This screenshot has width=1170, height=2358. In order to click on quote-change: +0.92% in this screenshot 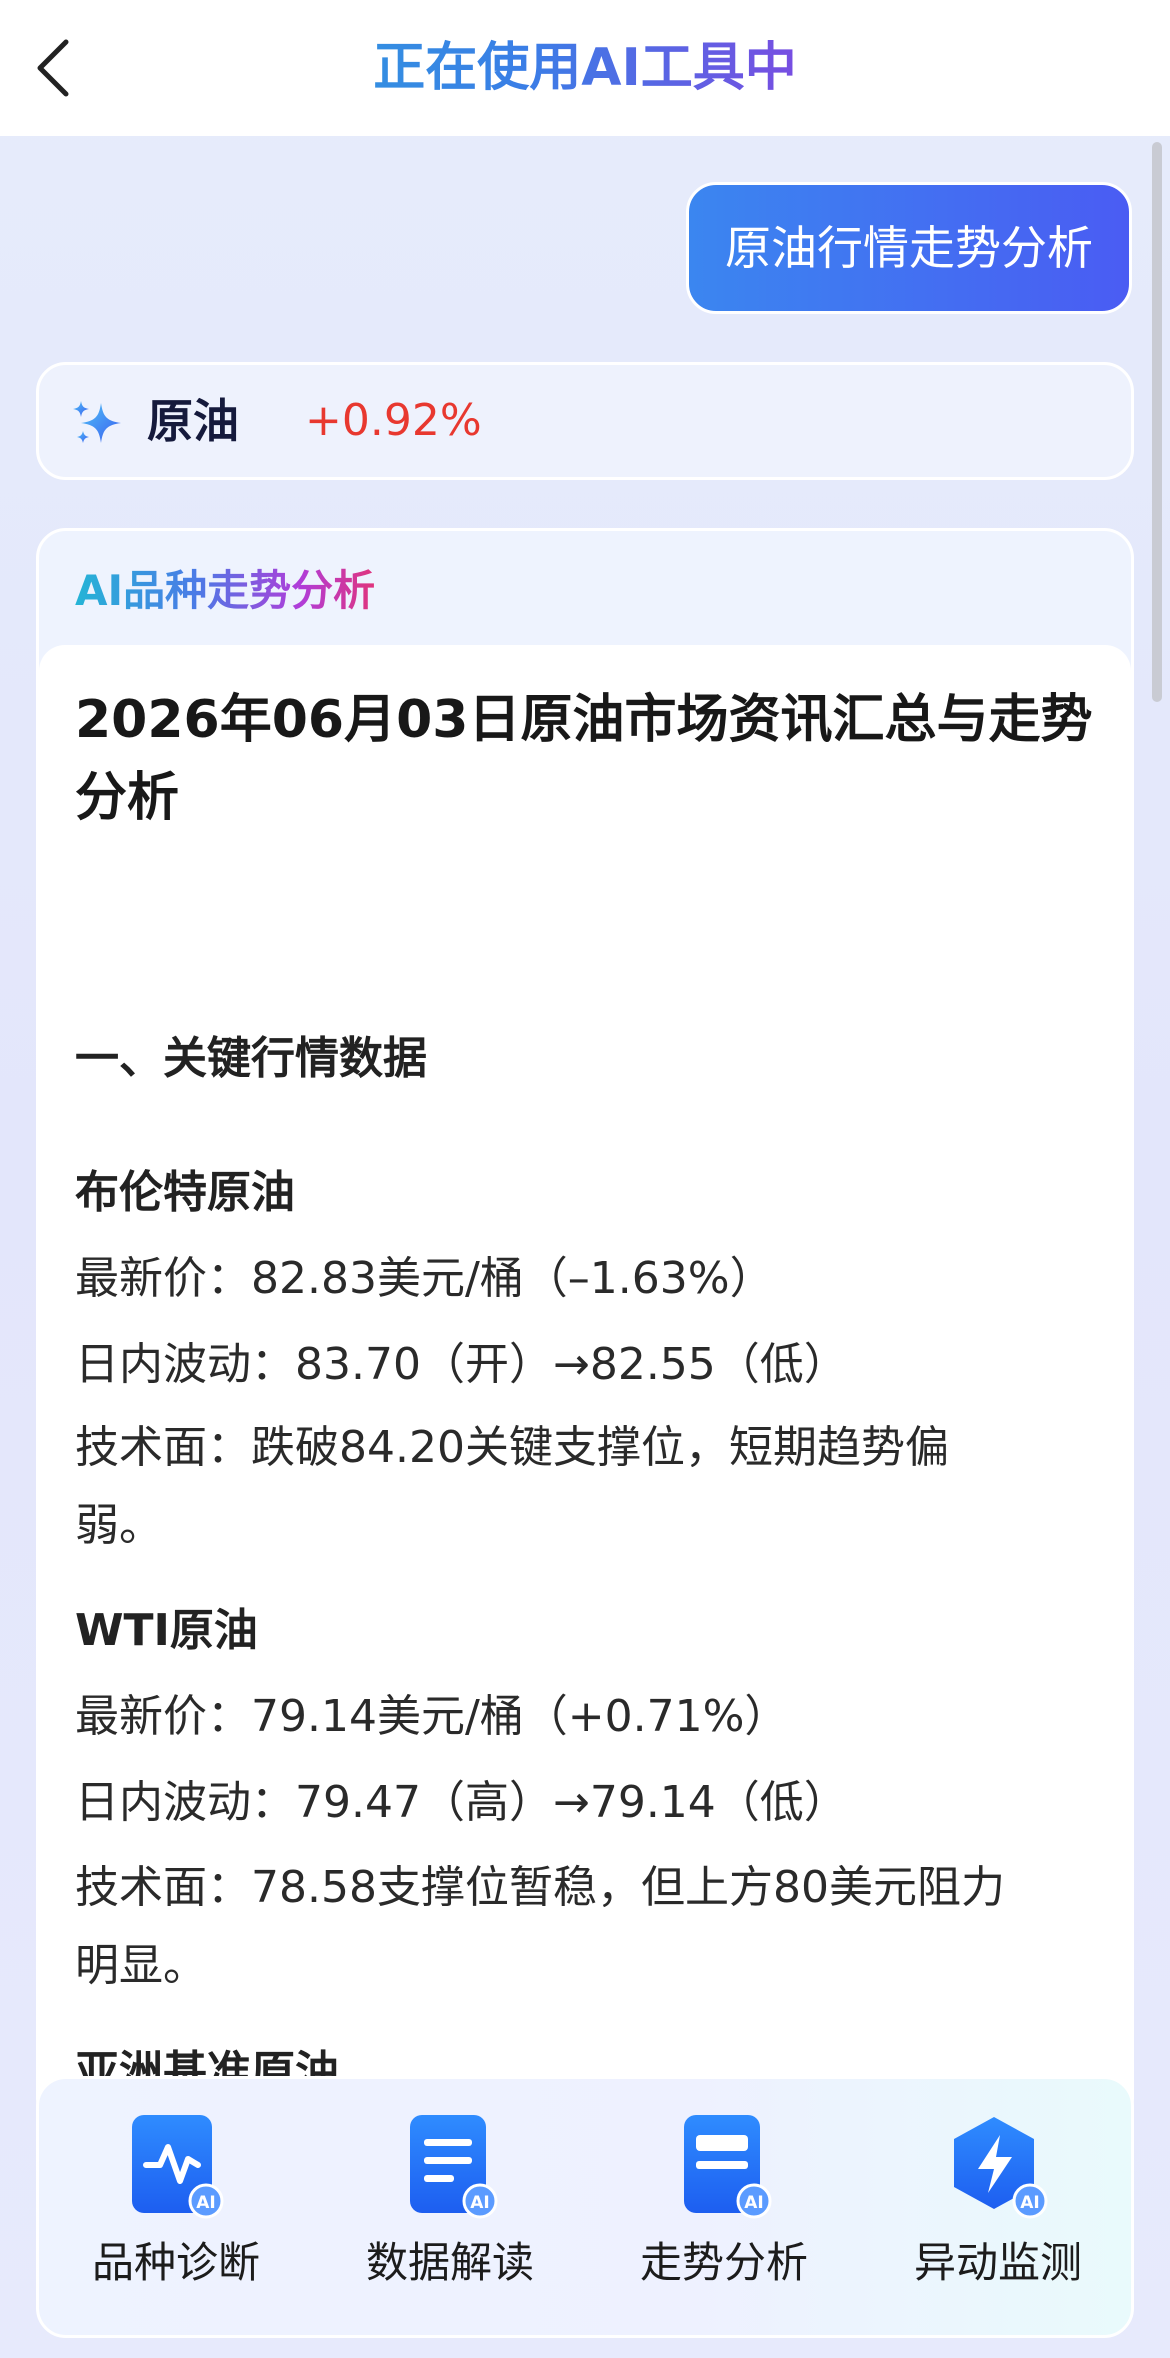, I will do `click(393, 420)`.